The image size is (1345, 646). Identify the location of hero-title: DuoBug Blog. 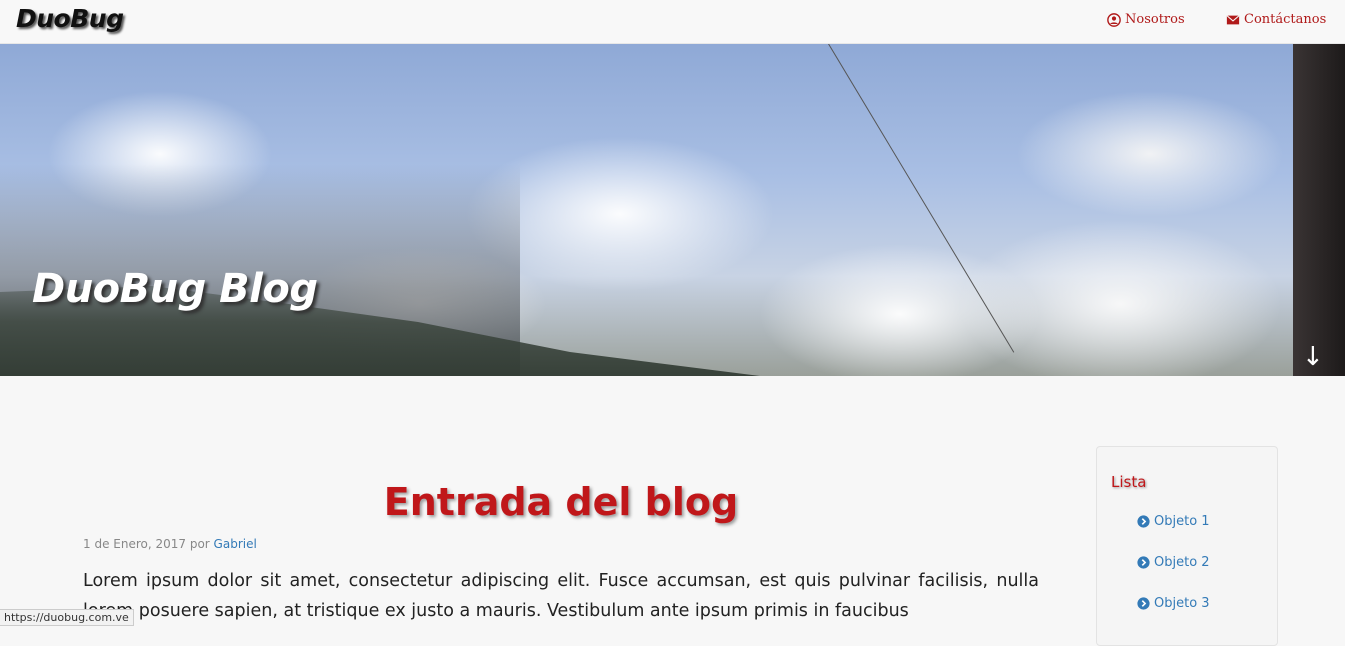
(175, 289).